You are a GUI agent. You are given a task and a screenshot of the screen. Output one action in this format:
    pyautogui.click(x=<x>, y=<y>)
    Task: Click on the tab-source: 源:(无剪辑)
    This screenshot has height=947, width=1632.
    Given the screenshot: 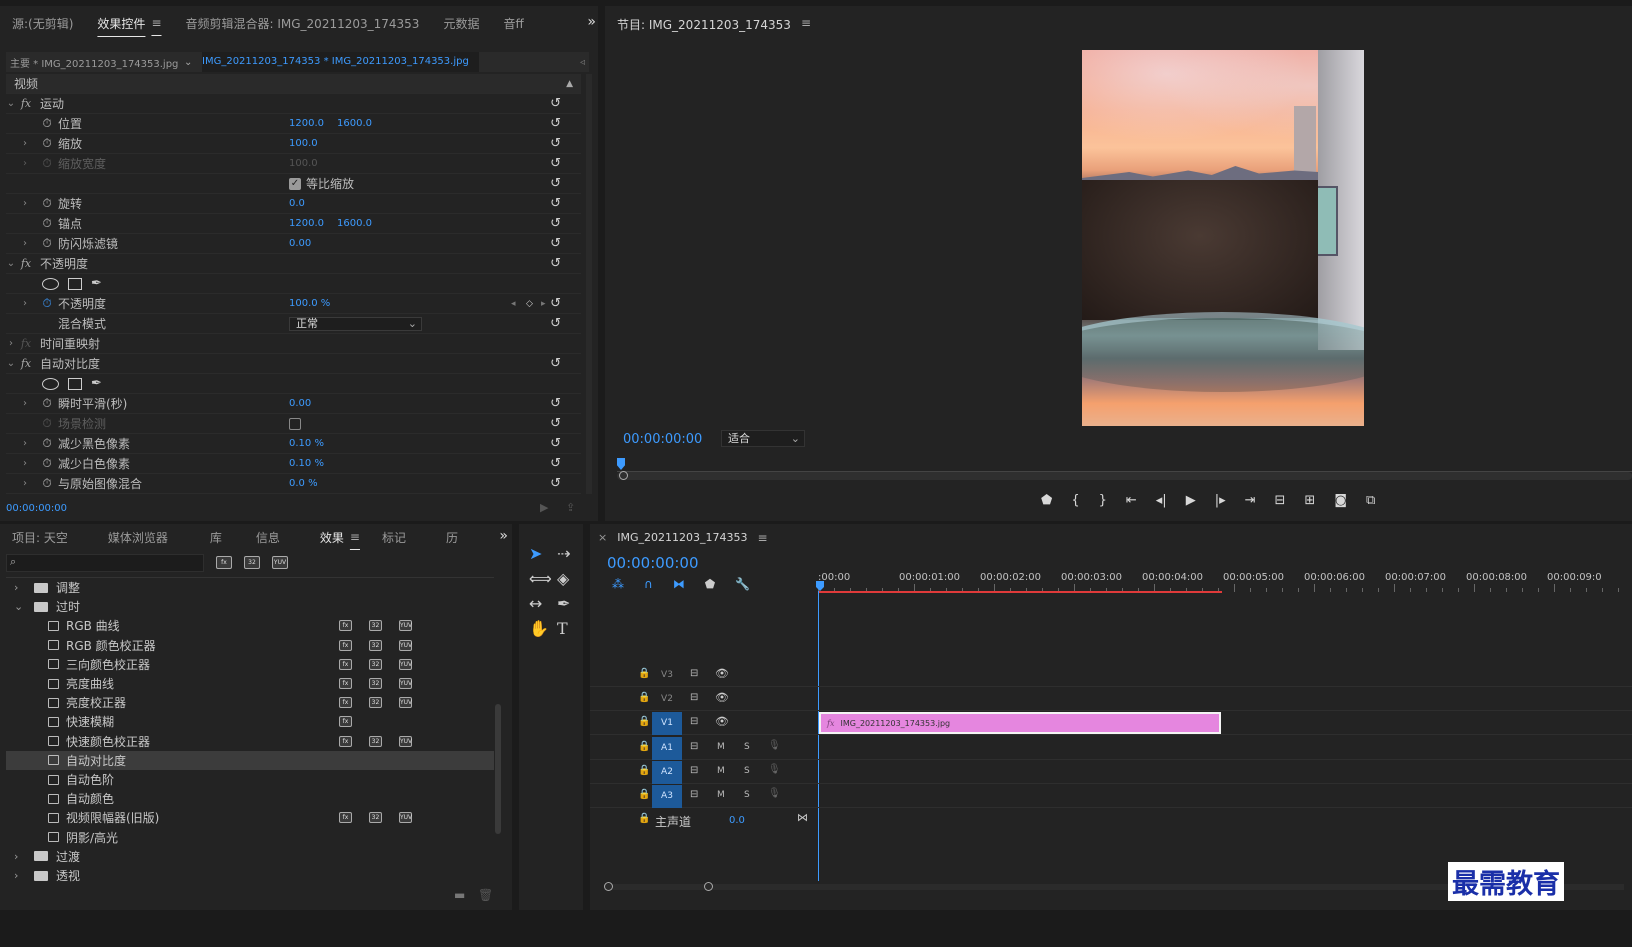 What is the action you would take?
    pyautogui.click(x=42, y=23)
    